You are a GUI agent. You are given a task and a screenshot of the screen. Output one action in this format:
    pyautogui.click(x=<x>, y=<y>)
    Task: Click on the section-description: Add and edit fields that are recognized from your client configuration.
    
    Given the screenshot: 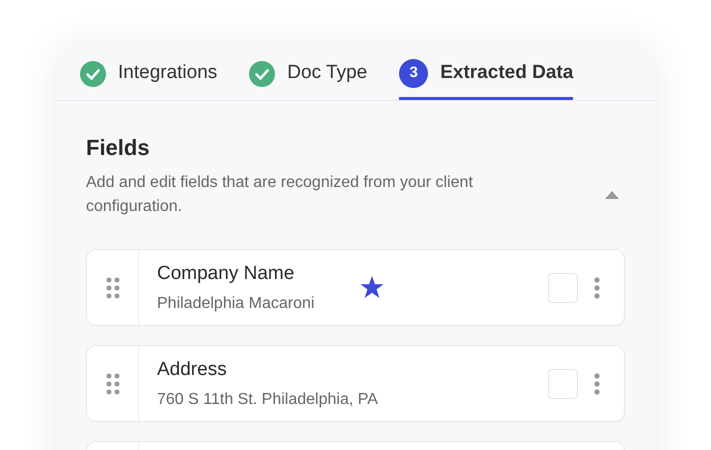 What is the action you would take?
    pyautogui.click(x=280, y=195)
    